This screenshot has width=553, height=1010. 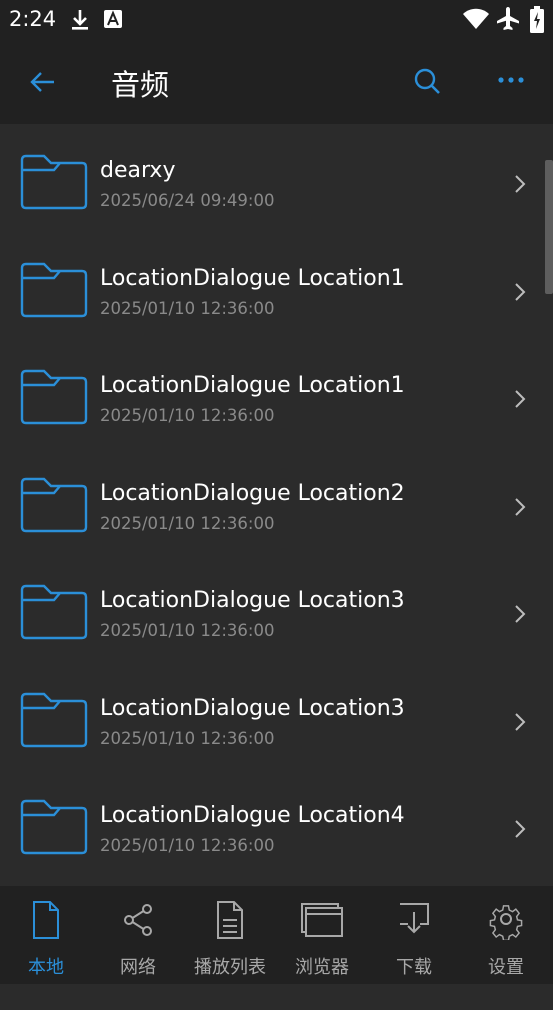 I want to click on status-time: 2:24, so click(x=33, y=19).